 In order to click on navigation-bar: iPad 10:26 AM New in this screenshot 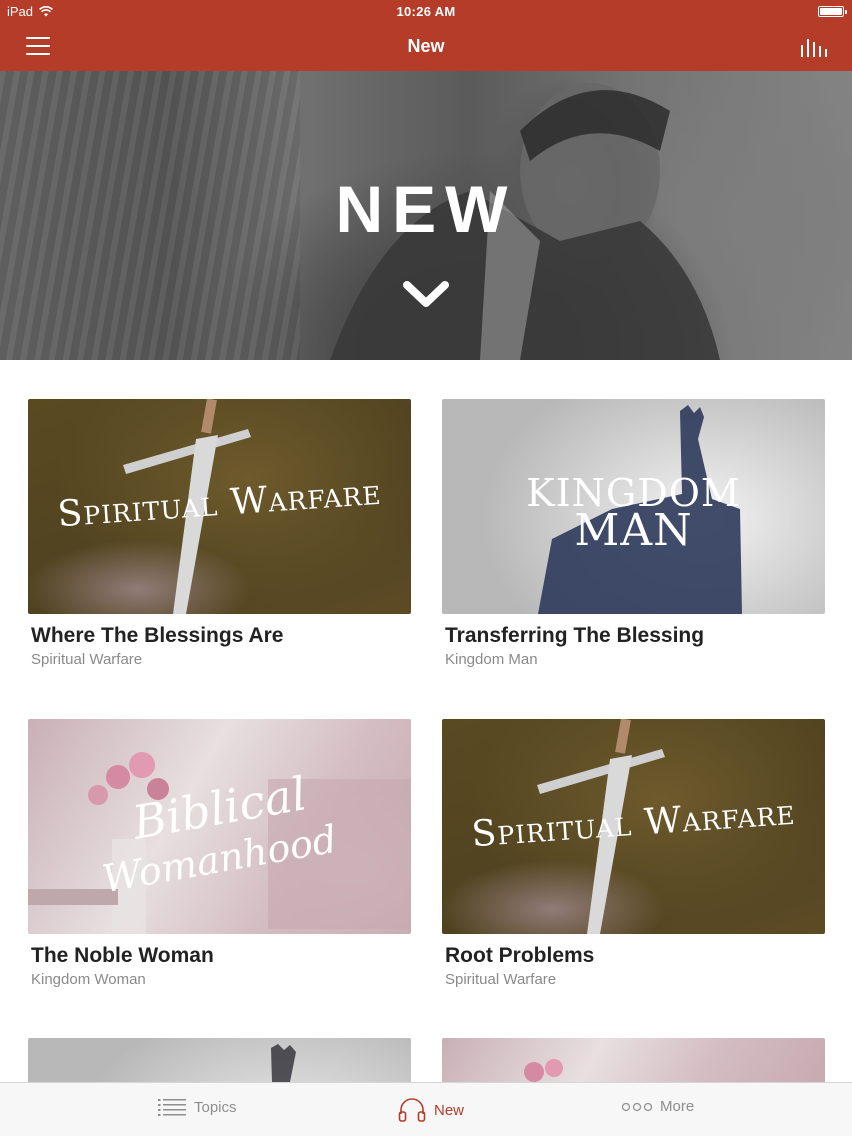, I will do `click(426, 35)`.